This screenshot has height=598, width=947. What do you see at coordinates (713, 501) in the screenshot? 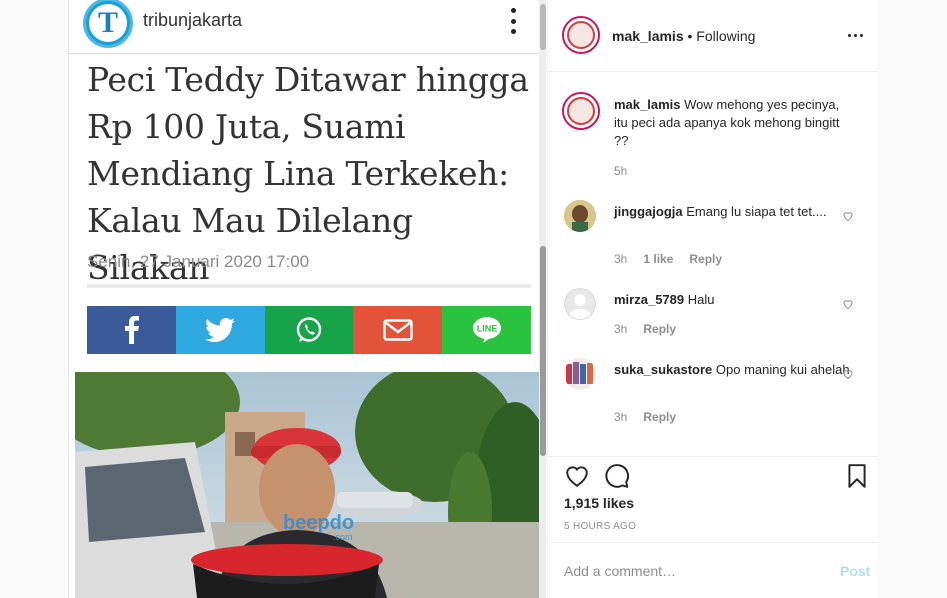
I see `post-actions: 1,915 likes 5 HOURS AGO` at bounding box center [713, 501].